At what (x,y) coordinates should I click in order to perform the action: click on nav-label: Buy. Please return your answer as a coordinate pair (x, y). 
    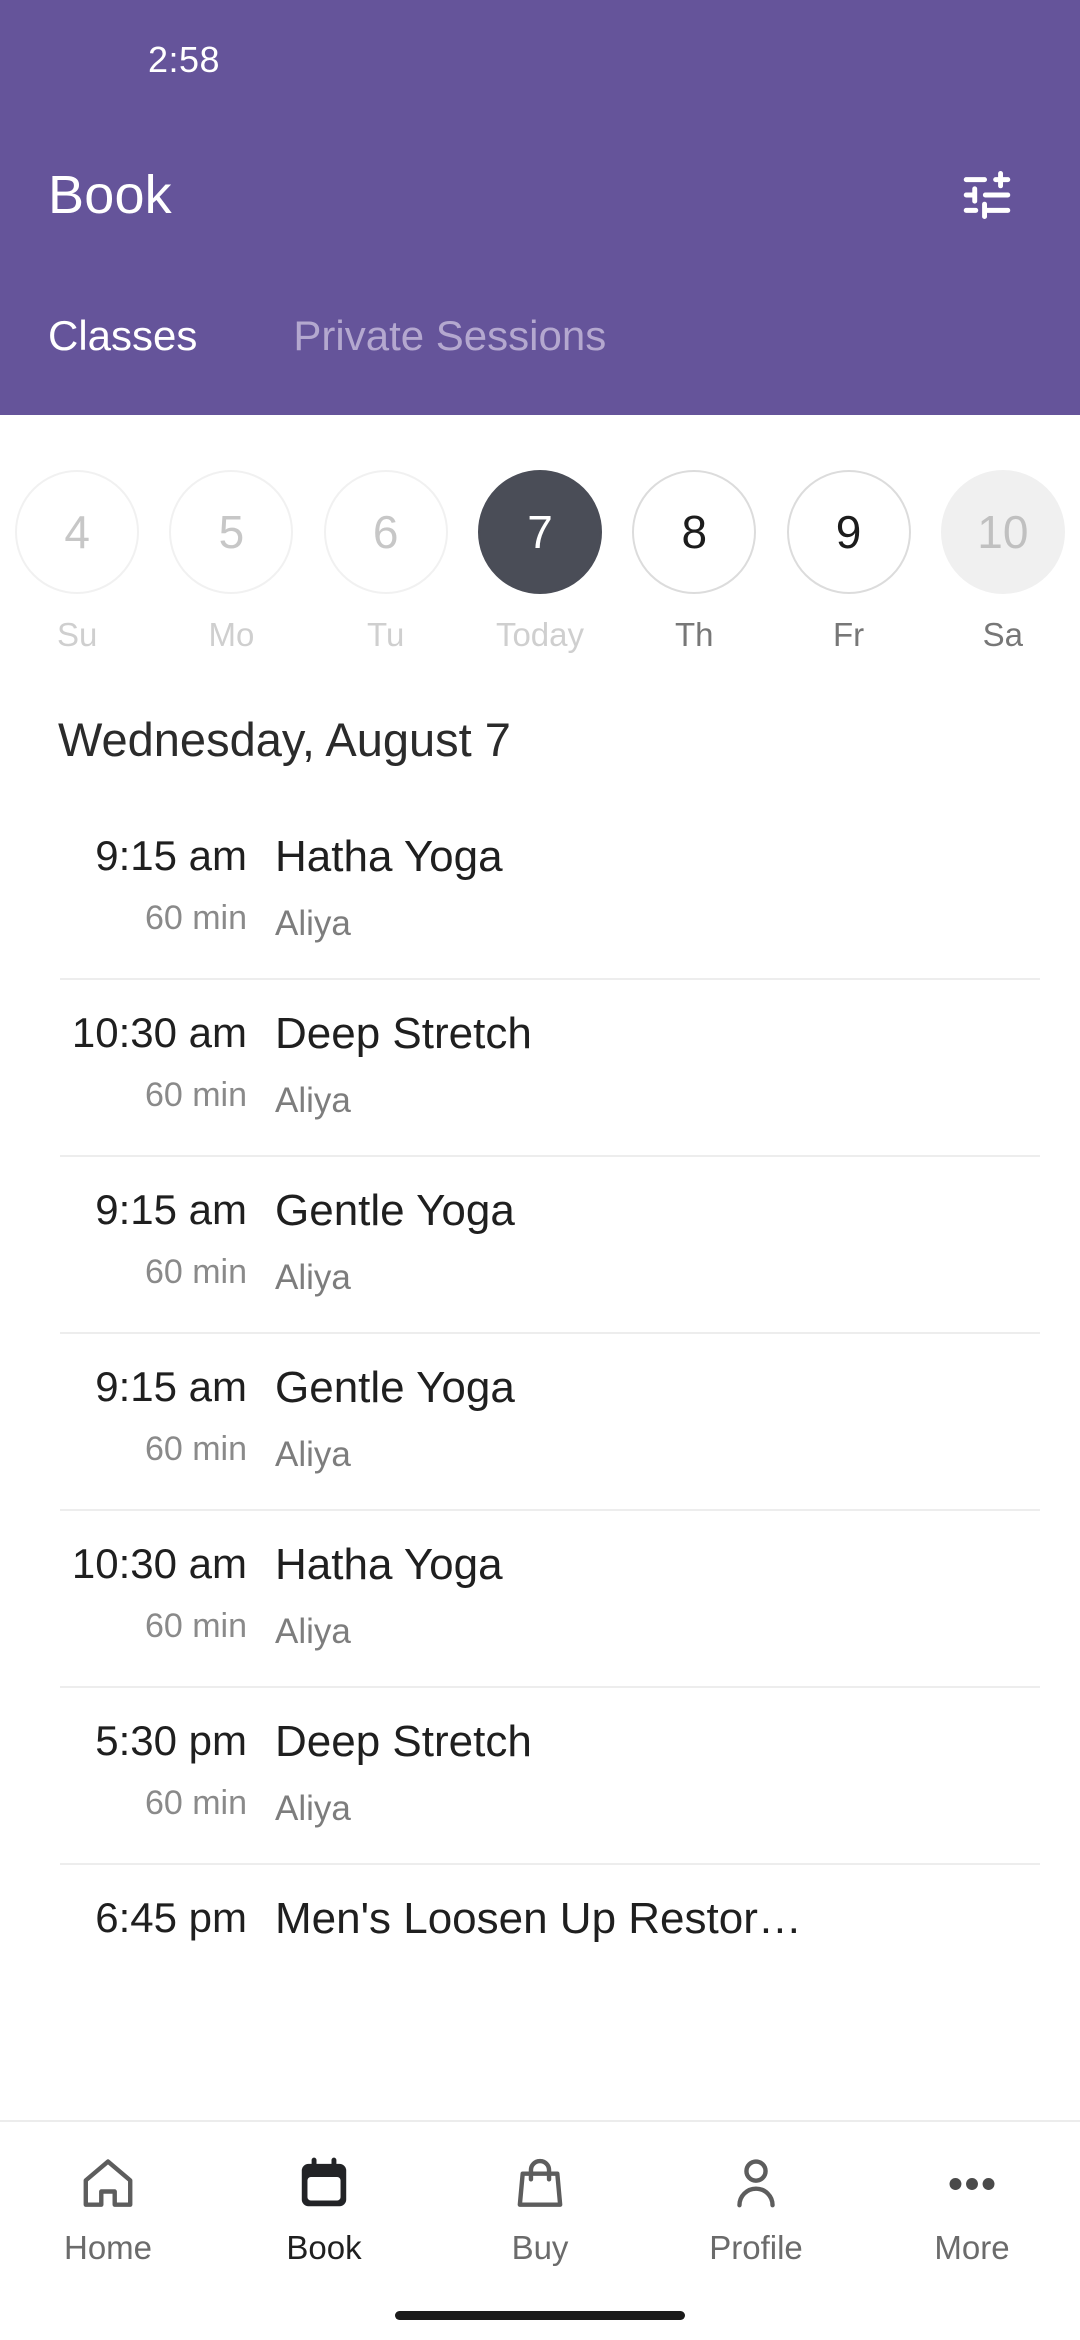
    Looking at the image, I should click on (540, 2247).